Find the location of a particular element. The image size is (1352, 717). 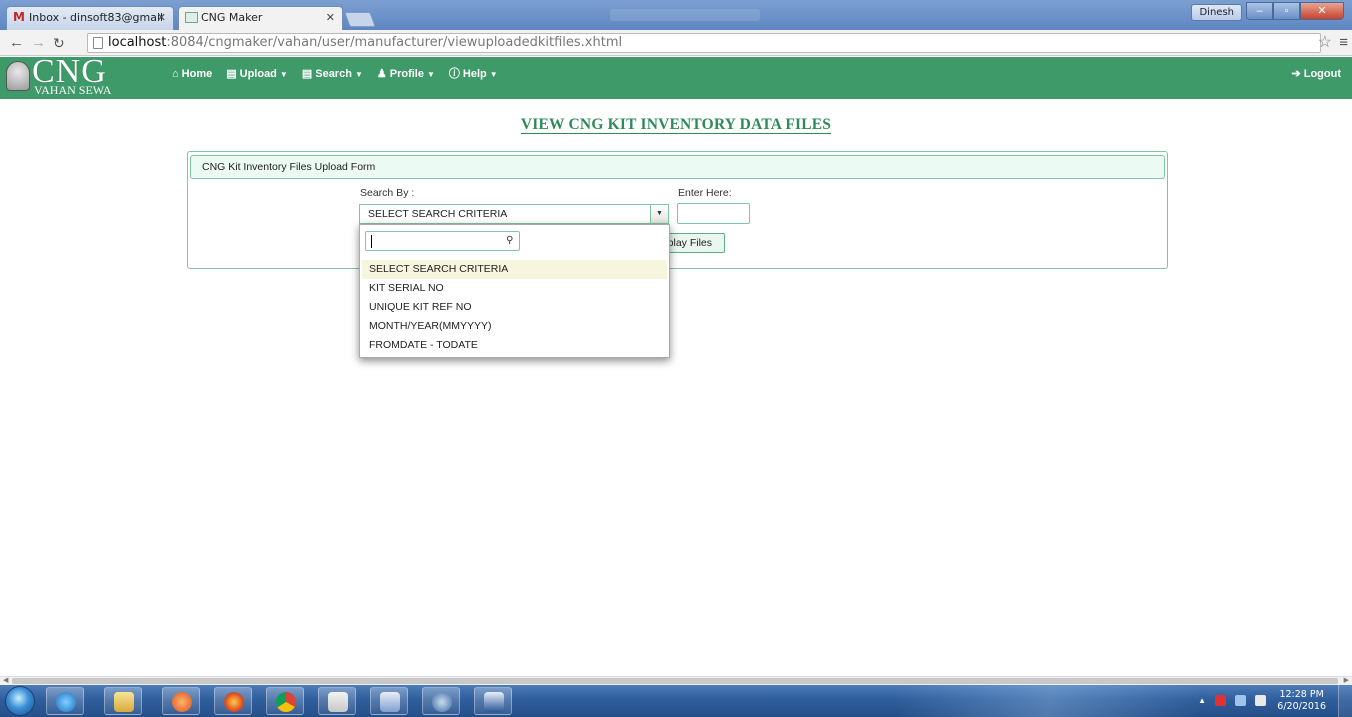

logo-subtitle: VAHAN SEWA is located at coordinates (73, 90).